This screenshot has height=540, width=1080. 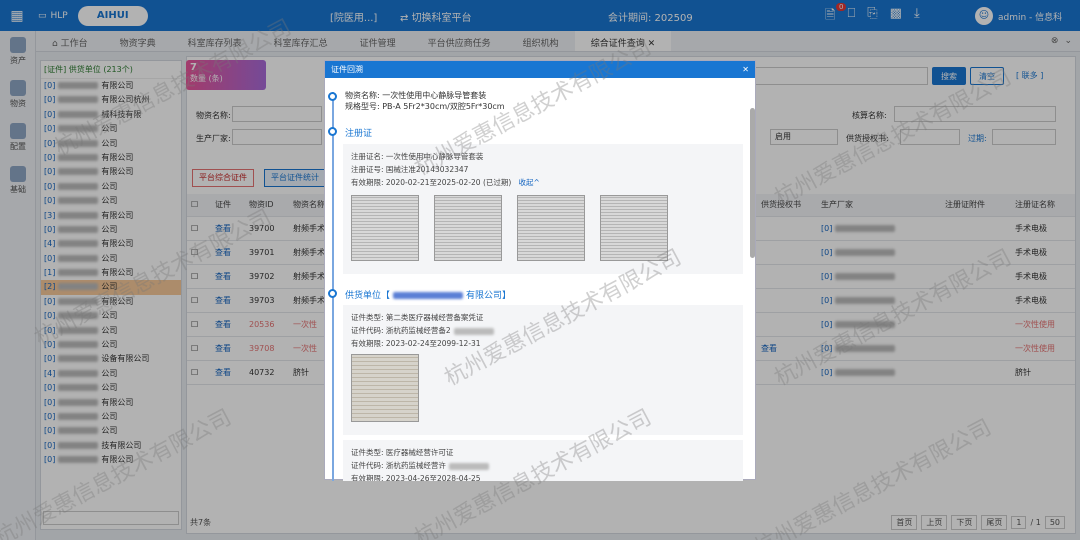 I want to click on close-icon: ✕, so click(x=745, y=69).